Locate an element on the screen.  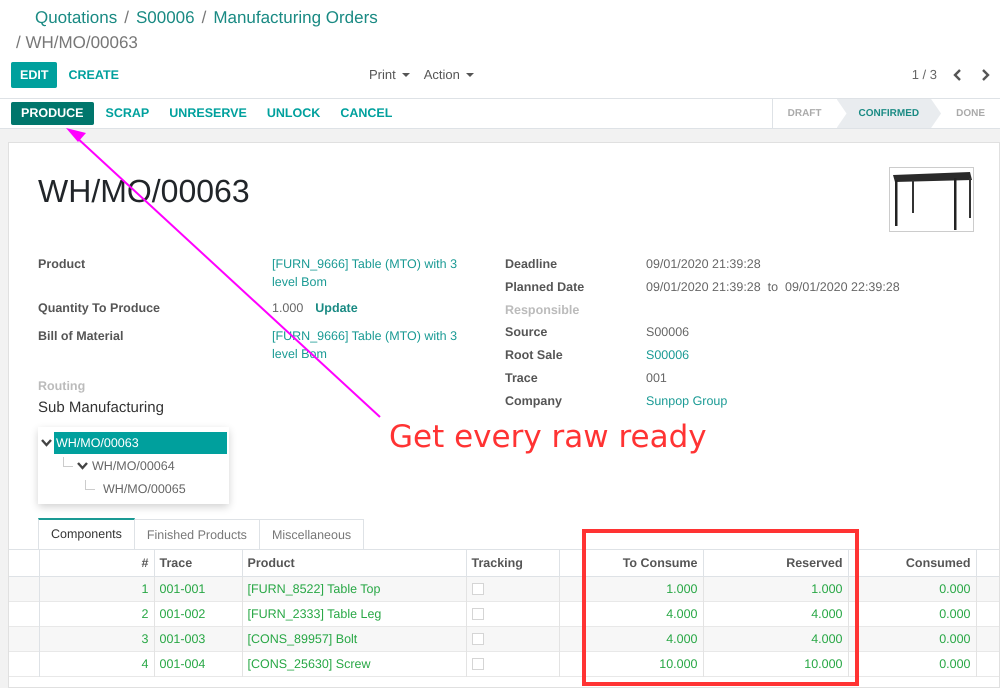
annotation-text: Get every raw ready is located at coordinates (548, 437).